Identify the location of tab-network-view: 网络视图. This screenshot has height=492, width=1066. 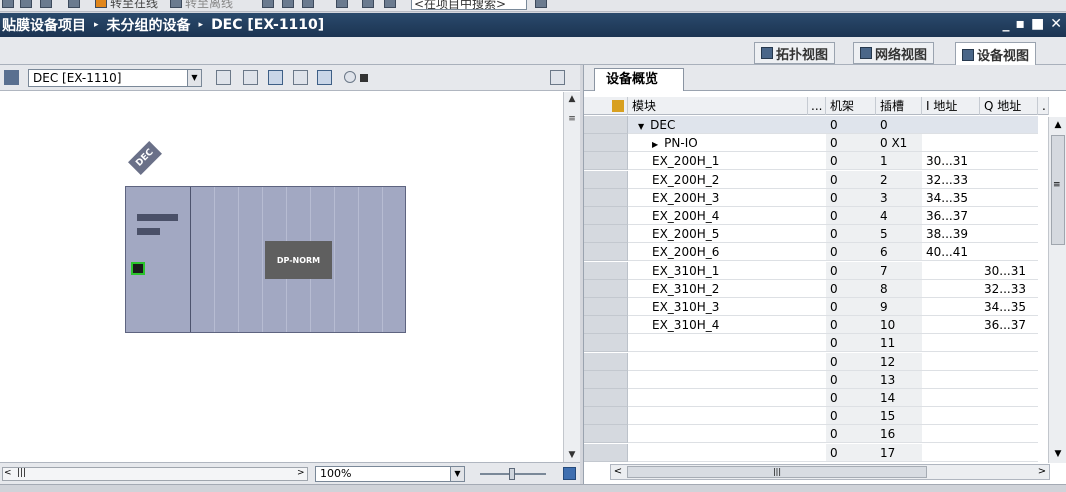
(894, 53).